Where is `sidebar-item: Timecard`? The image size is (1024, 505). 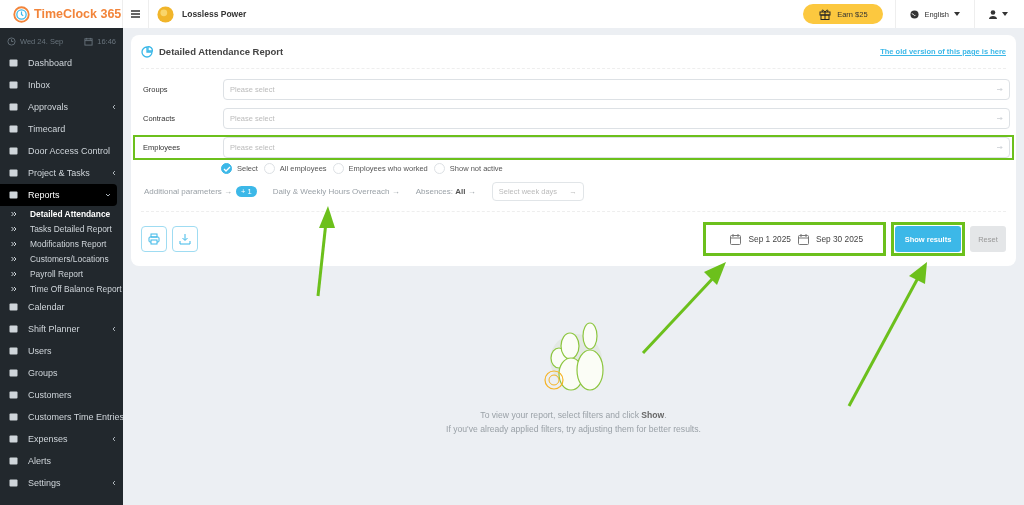 sidebar-item: Timecard is located at coordinates (61, 129).